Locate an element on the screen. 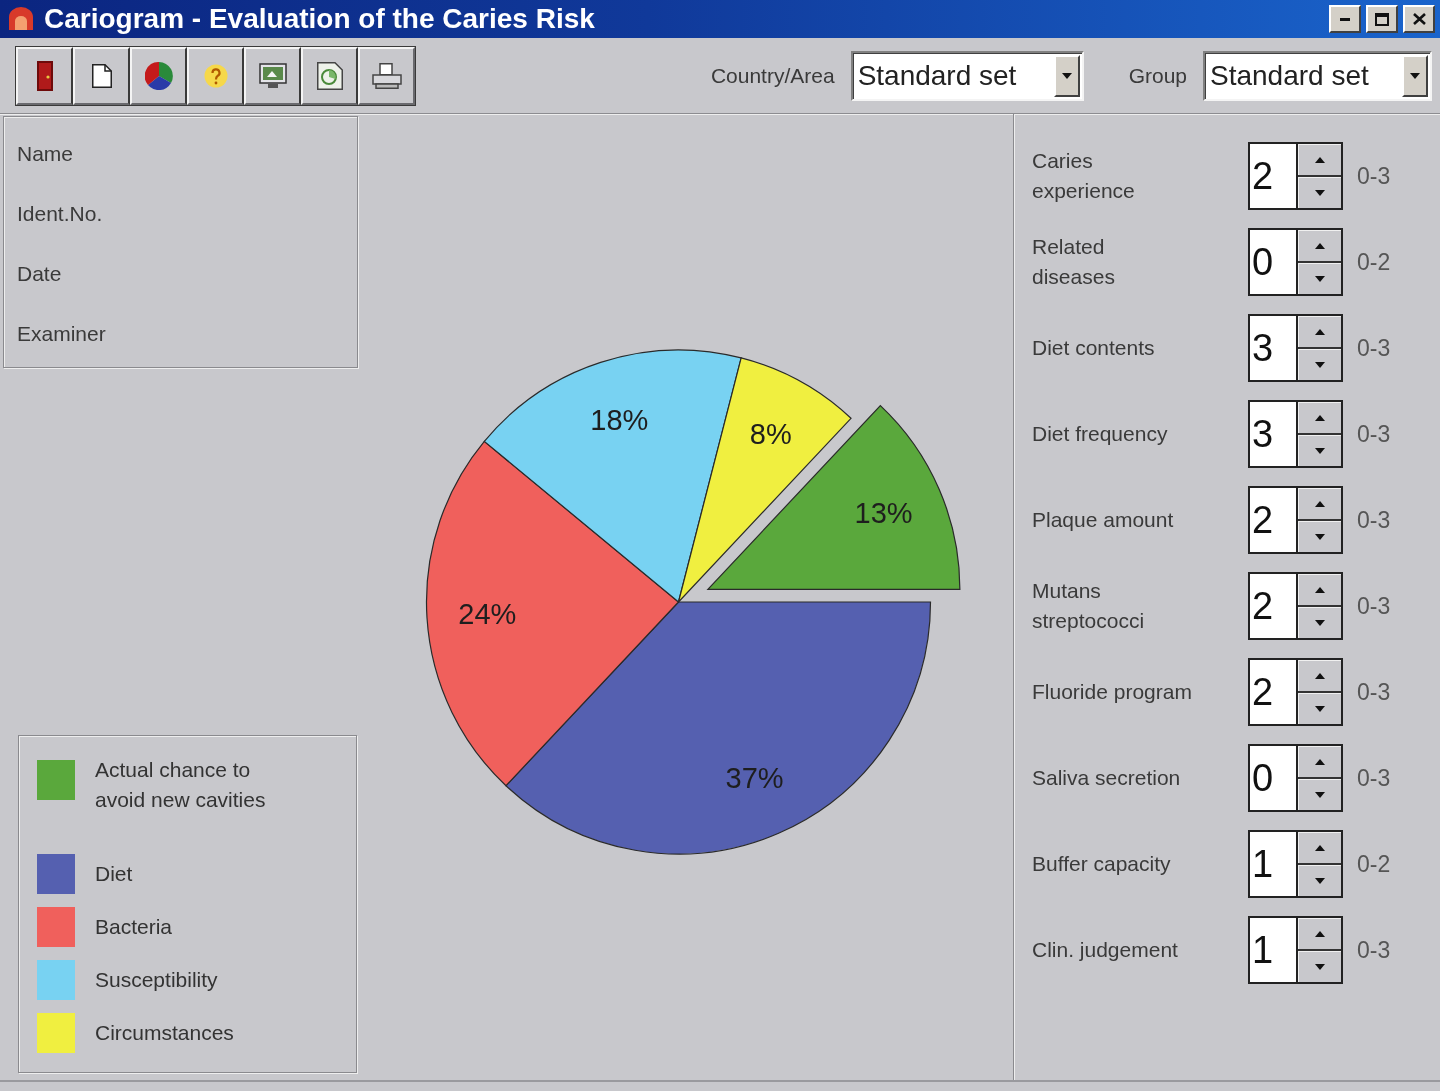 The width and height of the screenshot is (1440, 1091). maximize-button is located at coordinates (1382, 19).